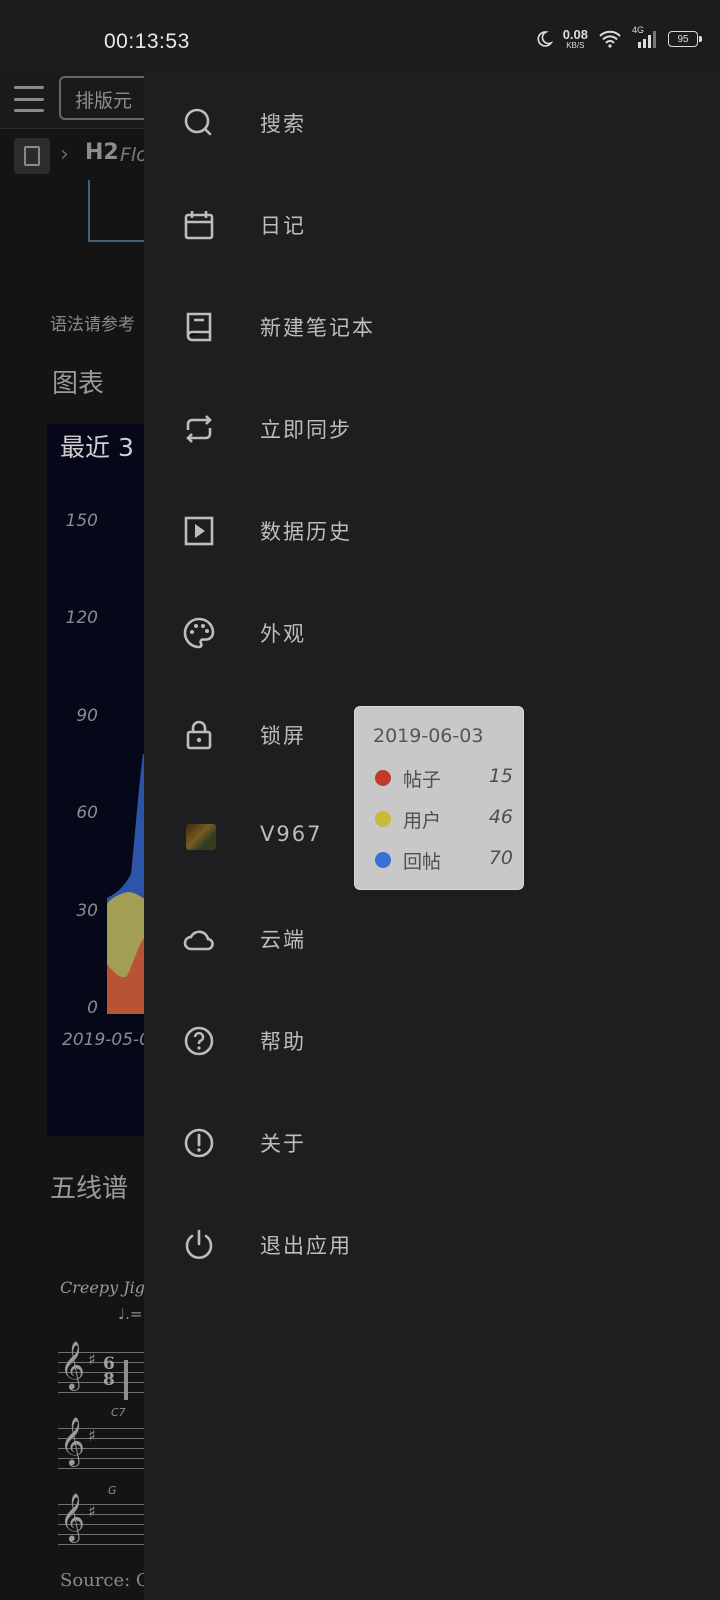 This screenshot has height=1600, width=720. What do you see at coordinates (428, 736) in the screenshot?
I see `tooltip-date: 2019-06-03` at bounding box center [428, 736].